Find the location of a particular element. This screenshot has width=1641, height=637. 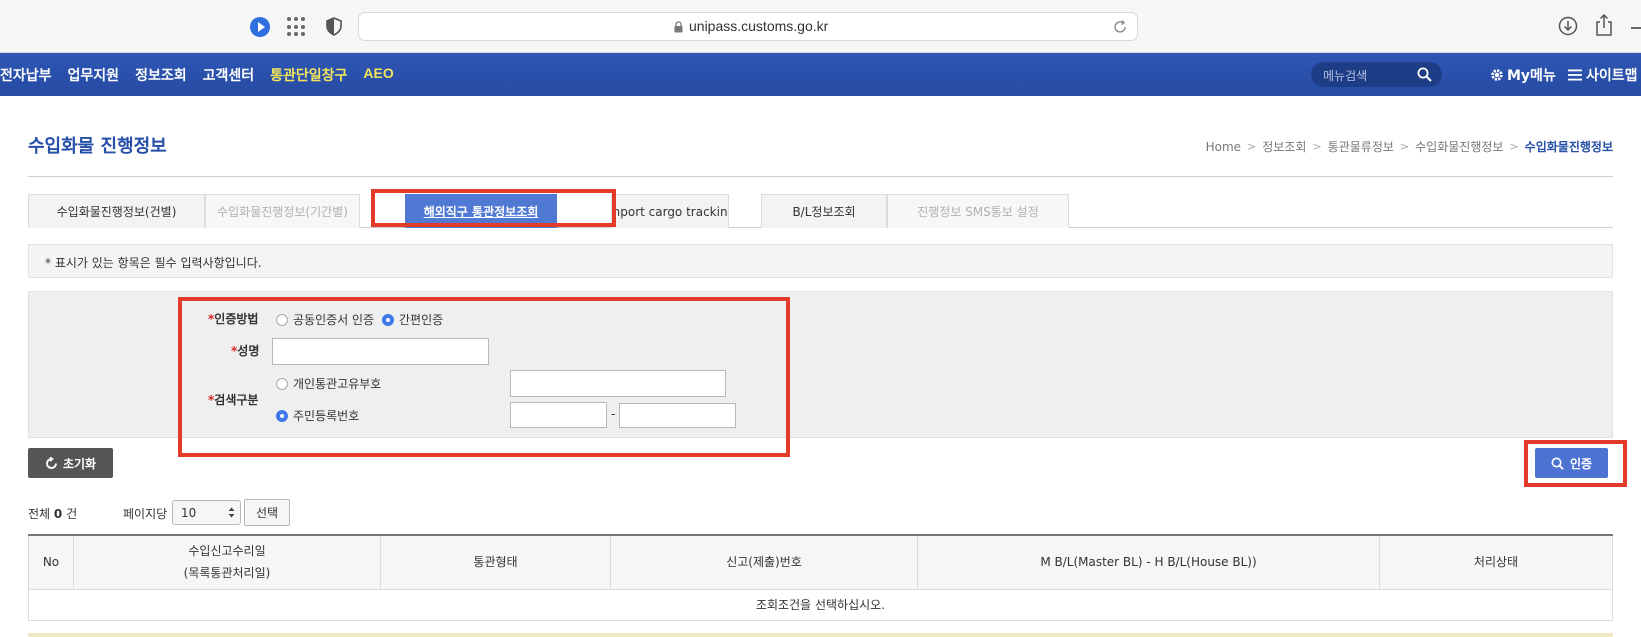

mymenu-link: My메뉴 is located at coordinates (1523, 75).